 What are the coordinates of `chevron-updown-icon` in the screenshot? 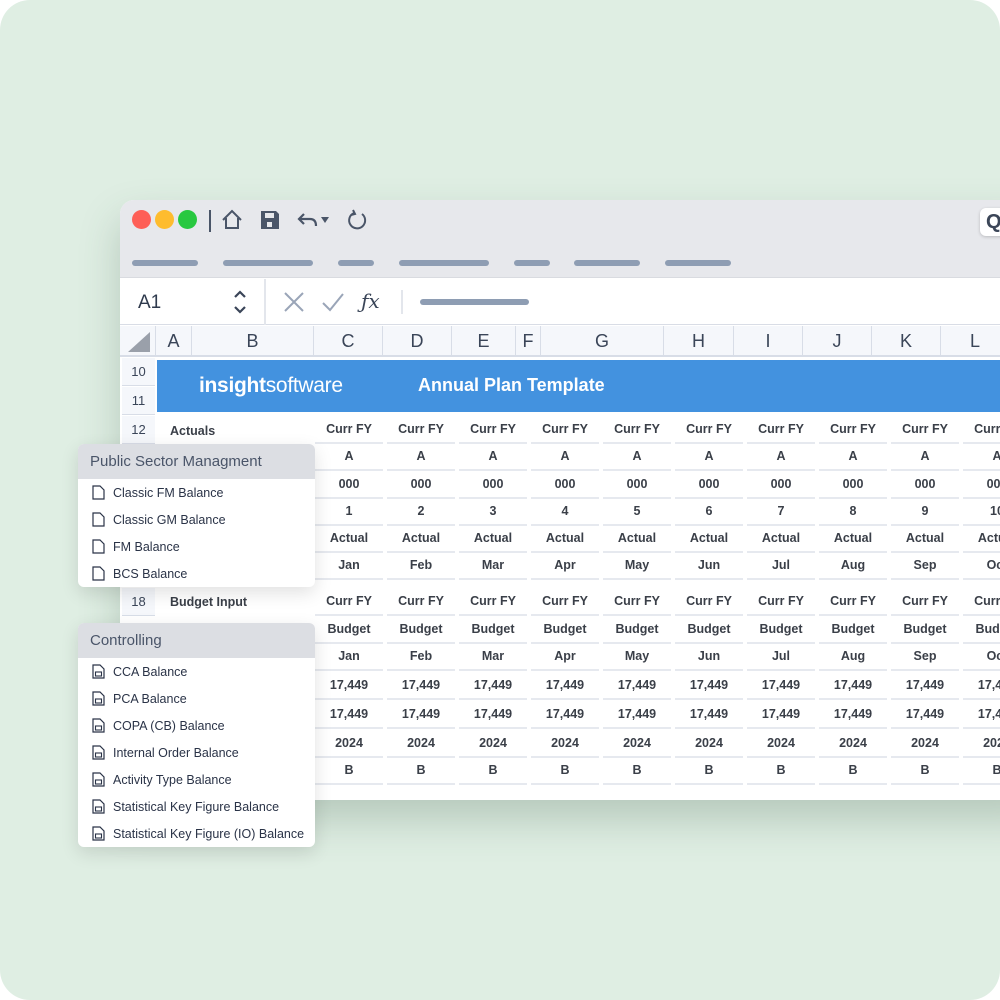 It's located at (240, 302).